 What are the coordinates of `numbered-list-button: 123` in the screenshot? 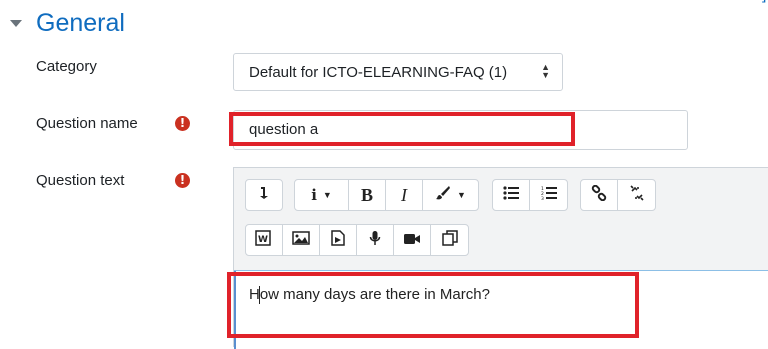 It's located at (548, 195).